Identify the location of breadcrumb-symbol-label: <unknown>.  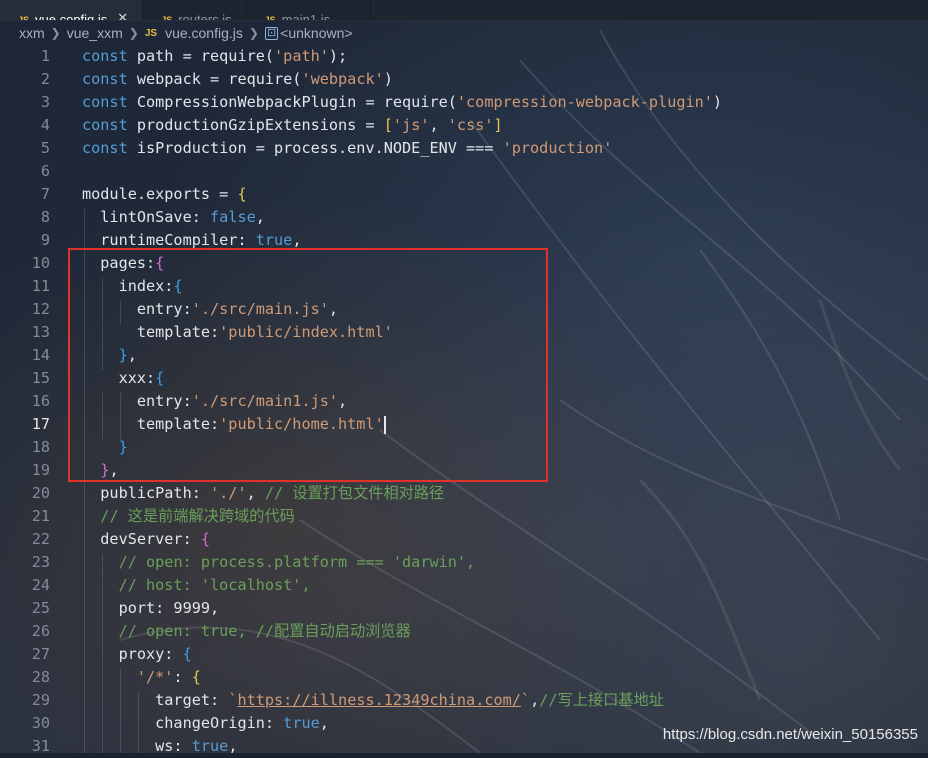
(316, 33).